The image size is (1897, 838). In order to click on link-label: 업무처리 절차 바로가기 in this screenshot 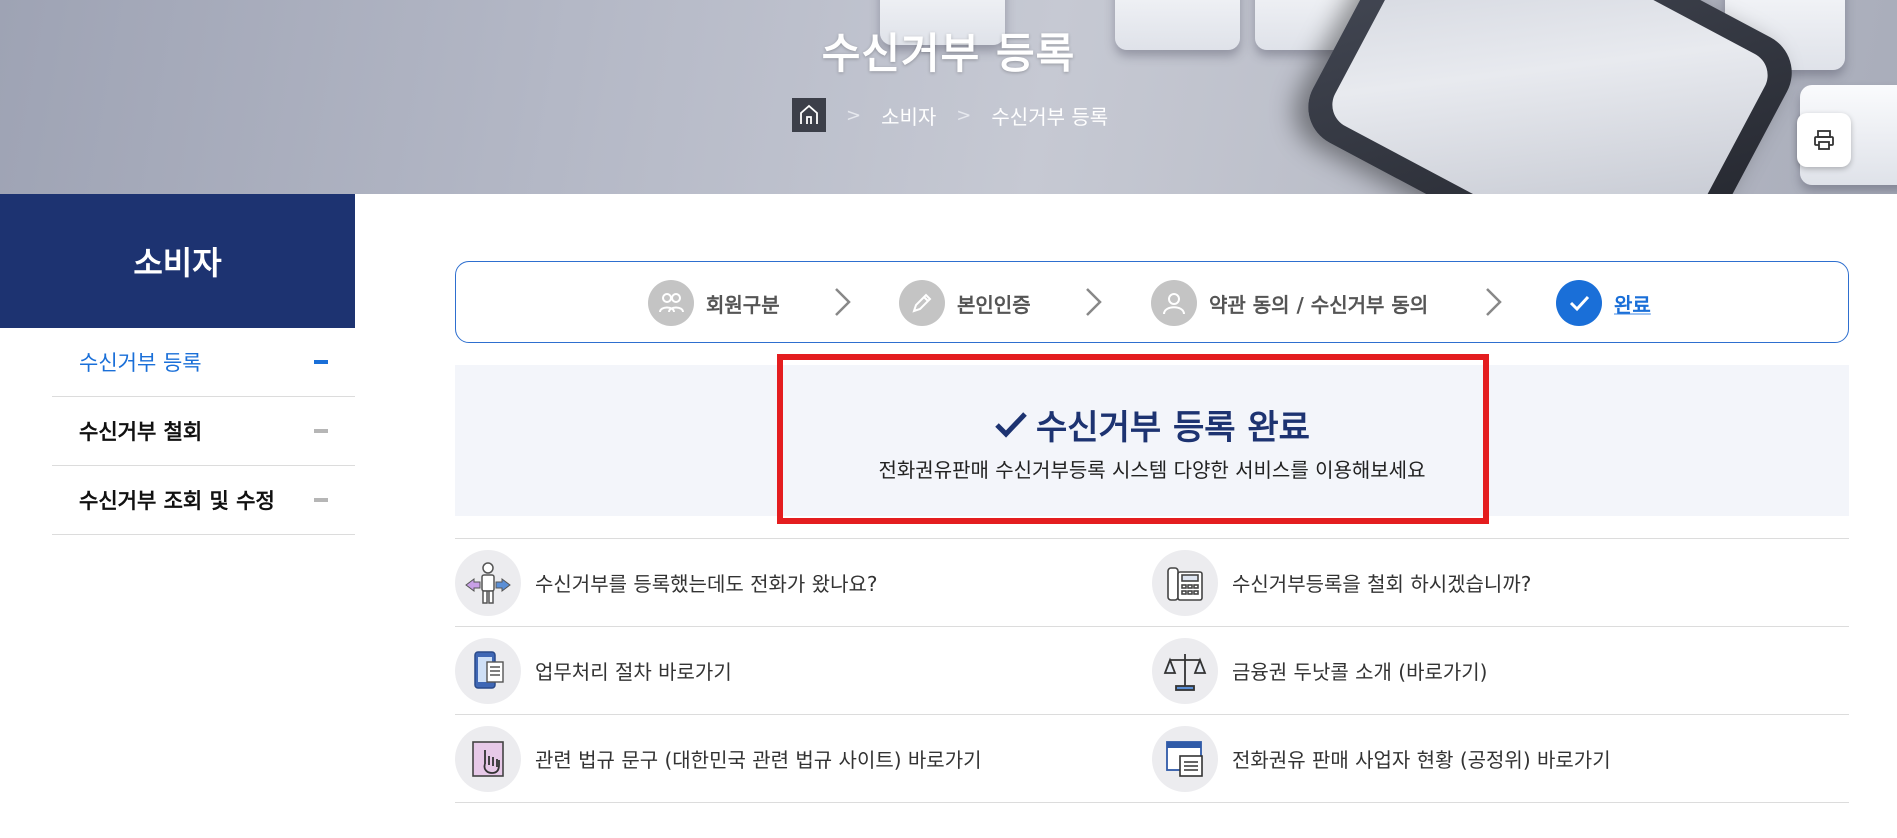, I will do `click(633, 672)`.